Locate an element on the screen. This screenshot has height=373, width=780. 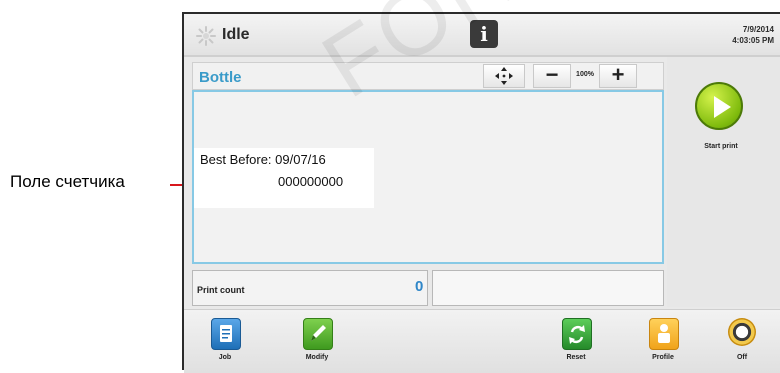
move-button is located at coordinates (504, 76).